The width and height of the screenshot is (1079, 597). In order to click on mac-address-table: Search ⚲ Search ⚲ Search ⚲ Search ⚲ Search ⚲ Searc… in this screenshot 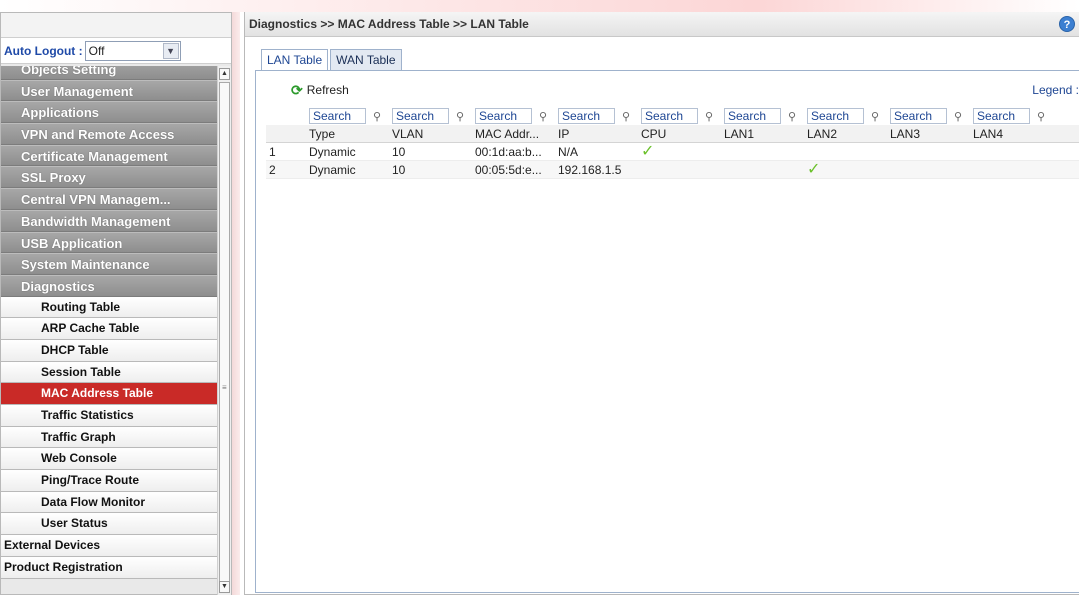, I will do `click(672, 143)`.